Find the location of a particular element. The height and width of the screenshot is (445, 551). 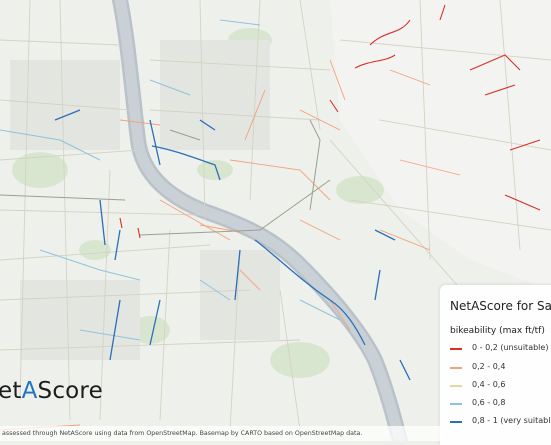

legend-item-label: 0,6 - 0,8 is located at coordinates (489, 402).